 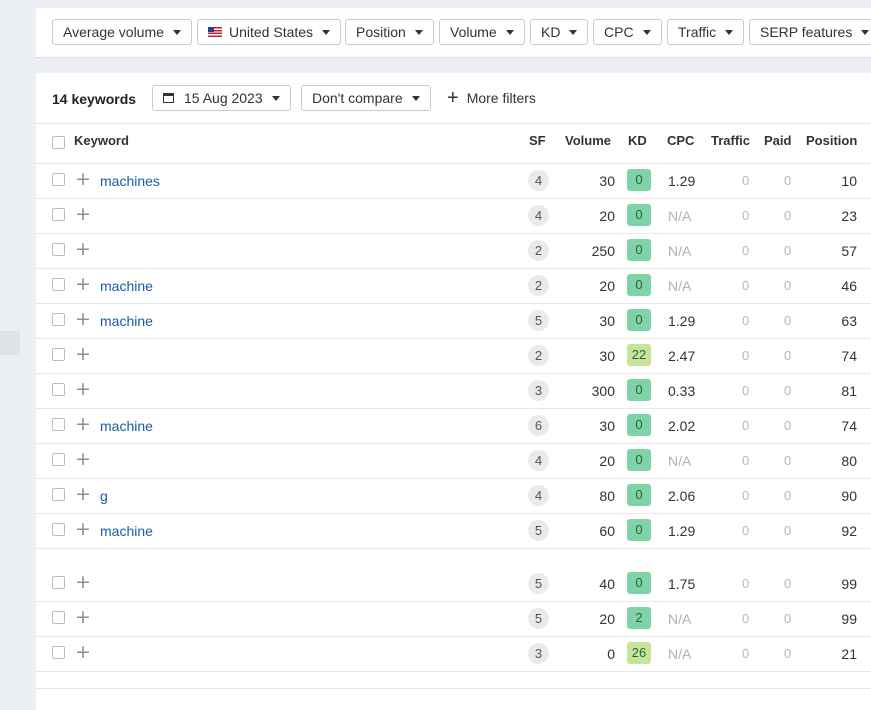 I want to click on col-cpc: CPC, so click(x=680, y=140).